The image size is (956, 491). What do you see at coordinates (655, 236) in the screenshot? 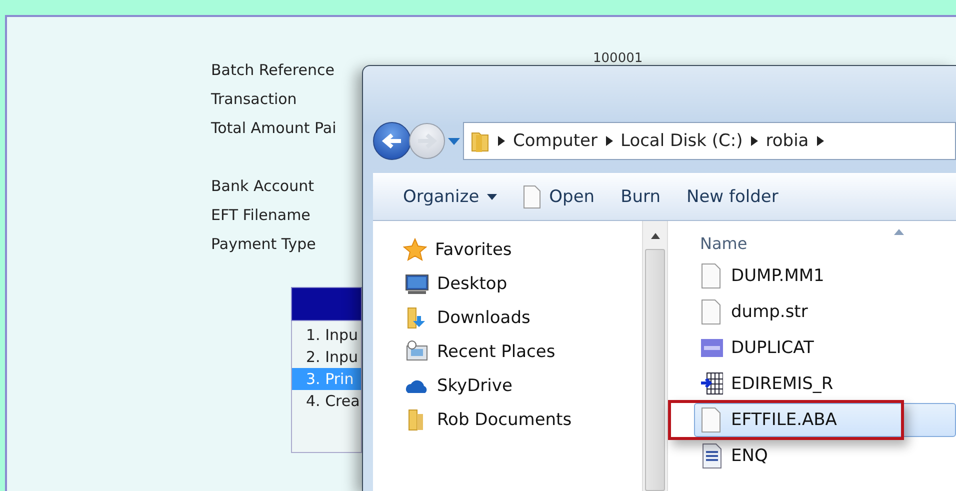
I see `scroll-up-icon` at bounding box center [655, 236].